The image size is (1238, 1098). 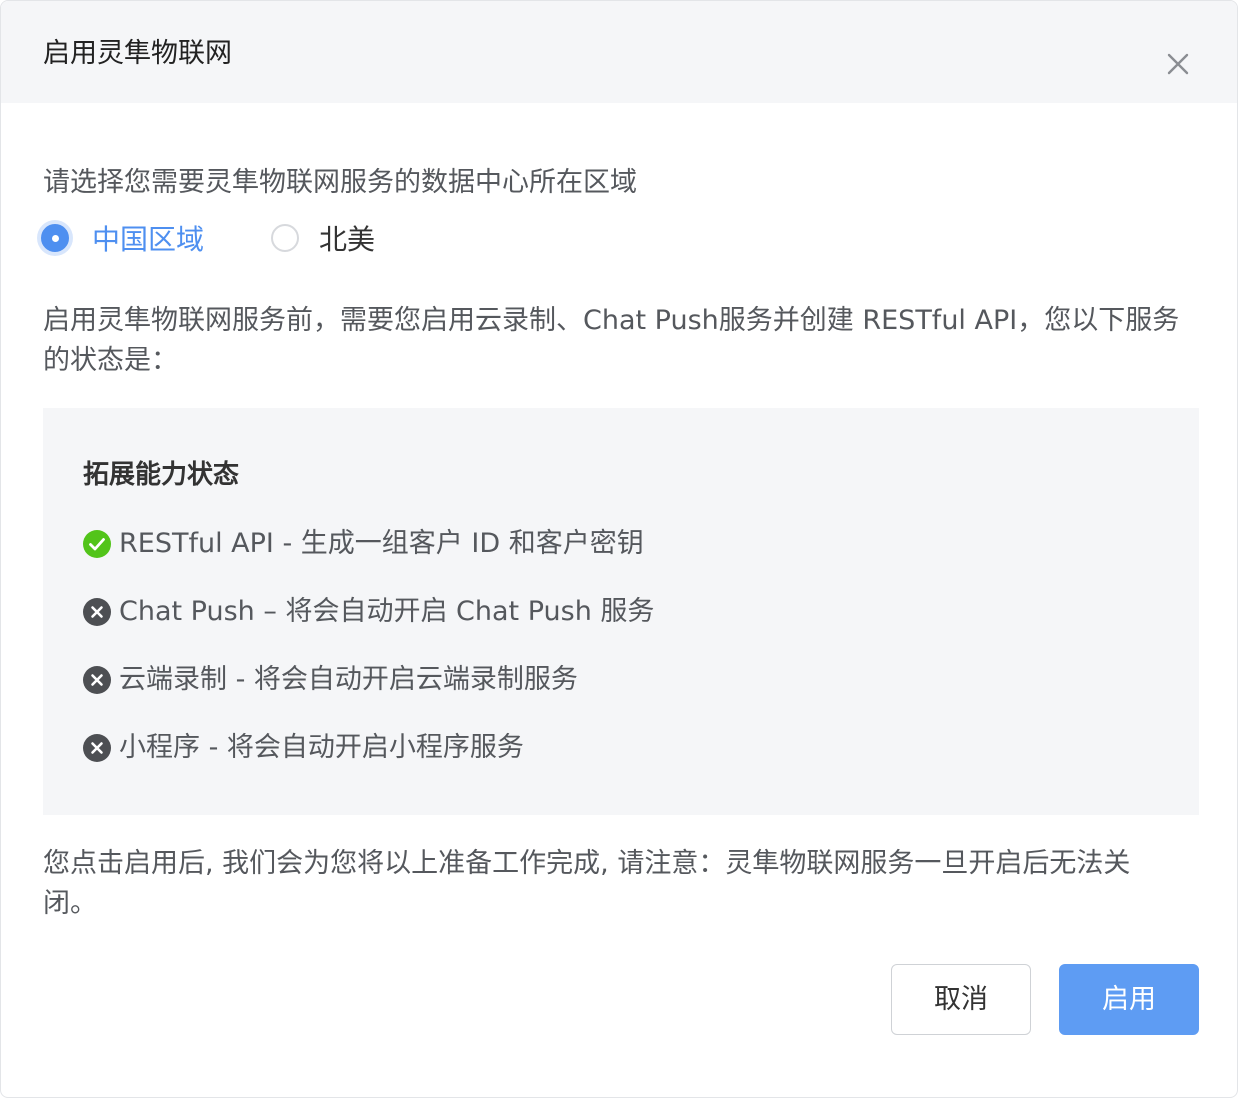 I want to click on radio-checked-icon, so click(x=55, y=238).